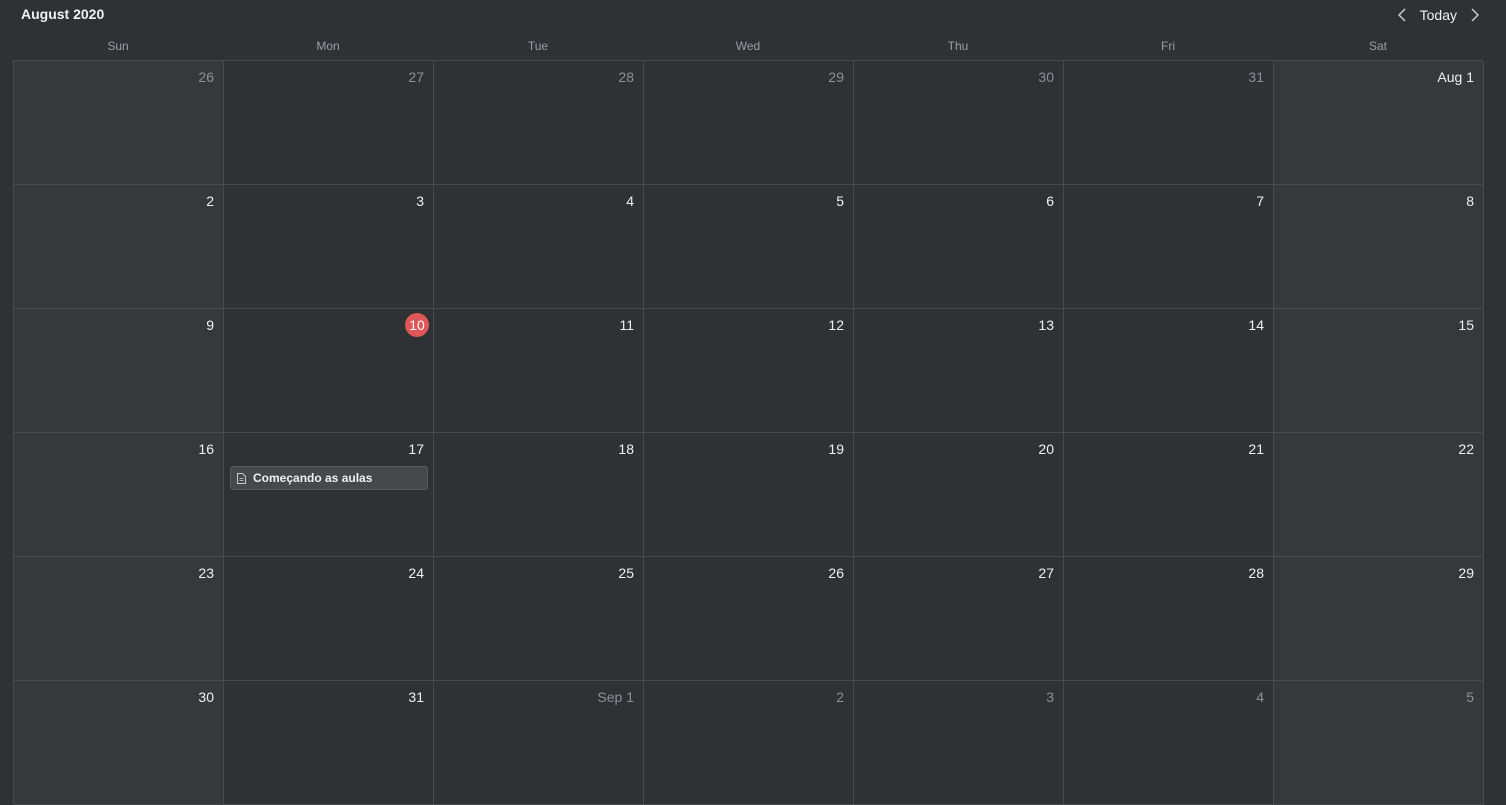 This screenshot has width=1506, height=805. What do you see at coordinates (626, 325) in the screenshot?
I see `day-number: 11` at bounding box center [626, 325].